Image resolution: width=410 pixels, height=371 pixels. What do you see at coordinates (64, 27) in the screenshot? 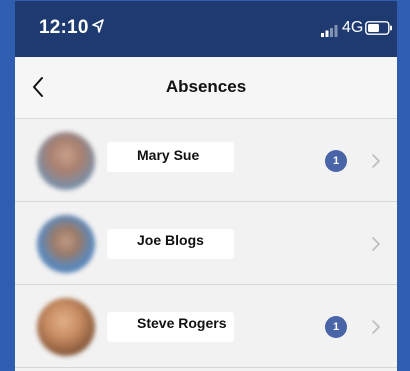
I see `status-time: 12:10` at bounding box center [64, 27].